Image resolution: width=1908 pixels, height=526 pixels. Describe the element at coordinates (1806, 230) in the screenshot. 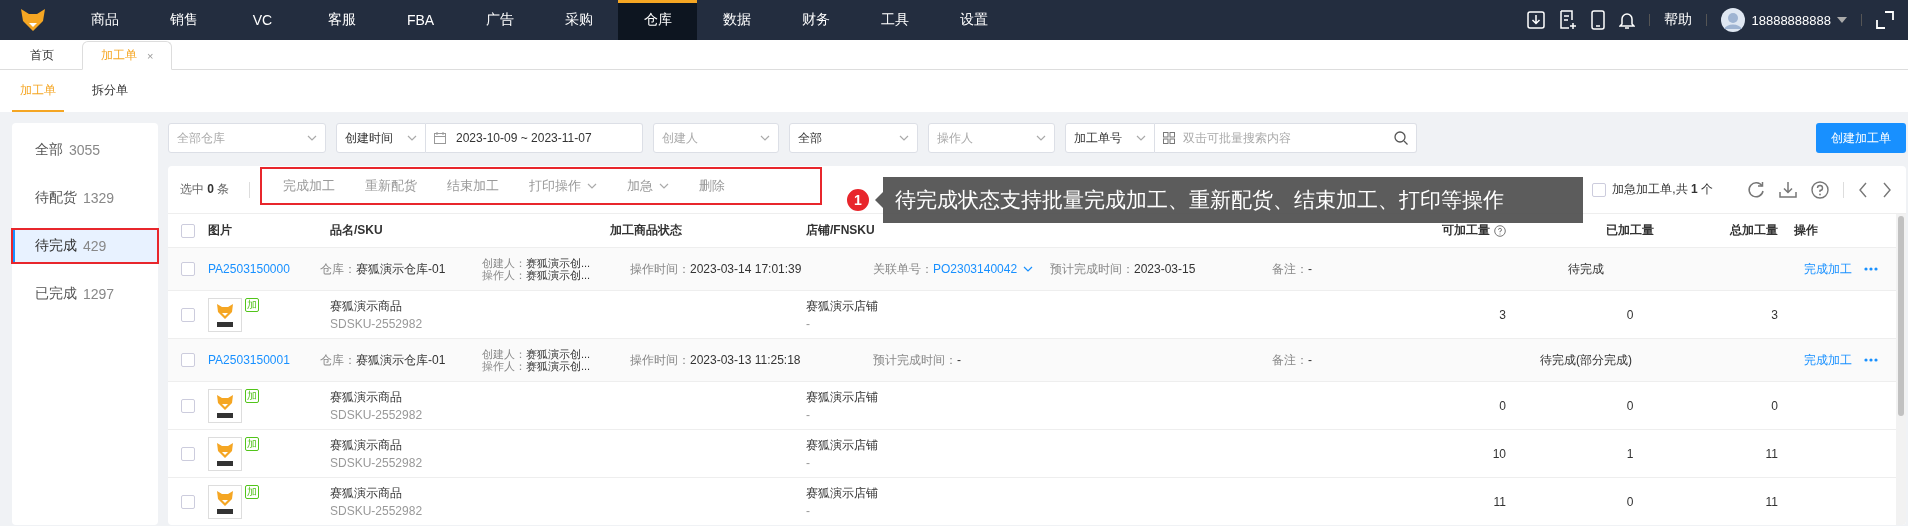

I see `column-header: 操作` at that location.